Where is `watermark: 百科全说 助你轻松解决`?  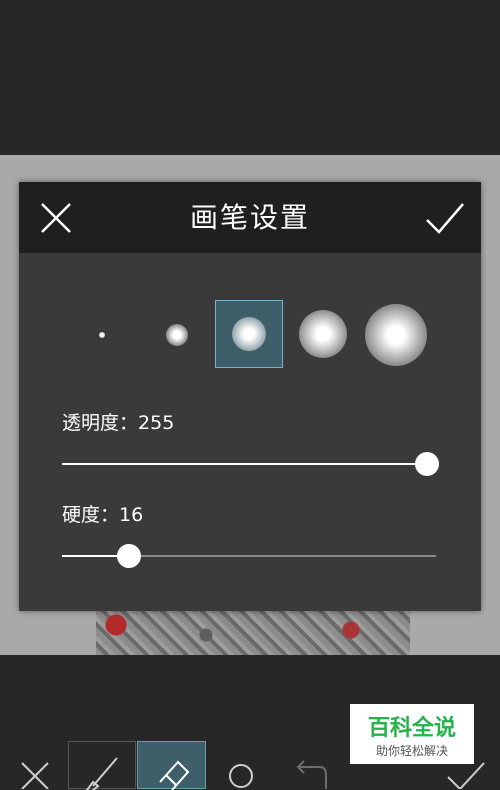 watermark: 百科全说 助你轻松解决 is located at coordinates (412, 734).